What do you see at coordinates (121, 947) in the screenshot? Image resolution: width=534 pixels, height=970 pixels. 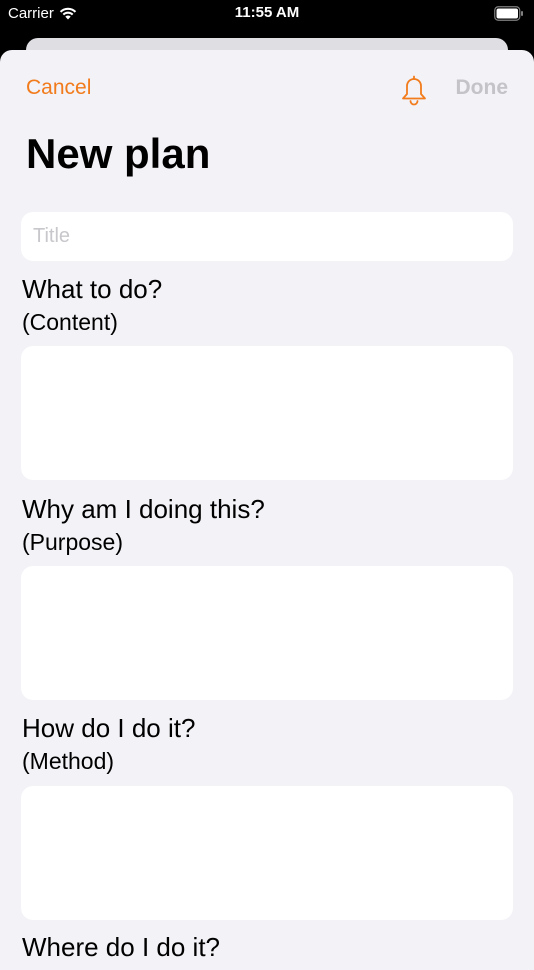 I see `location-label: Where do I do it?` at bounding box center [121, 947].